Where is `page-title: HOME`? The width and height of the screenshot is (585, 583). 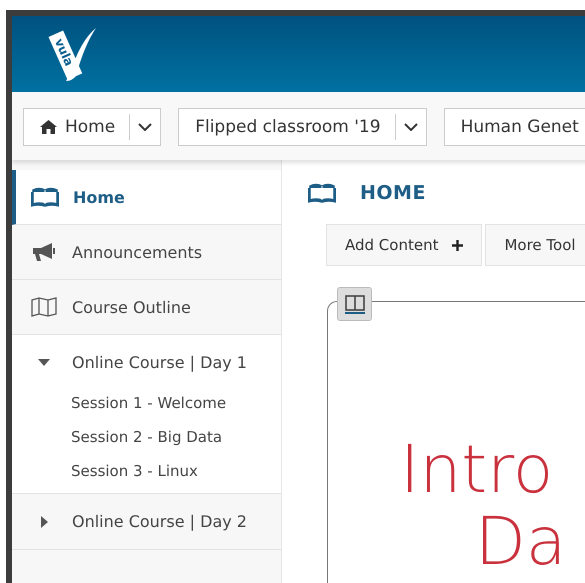
page-title: HOME is located at coordinates (393, 193).